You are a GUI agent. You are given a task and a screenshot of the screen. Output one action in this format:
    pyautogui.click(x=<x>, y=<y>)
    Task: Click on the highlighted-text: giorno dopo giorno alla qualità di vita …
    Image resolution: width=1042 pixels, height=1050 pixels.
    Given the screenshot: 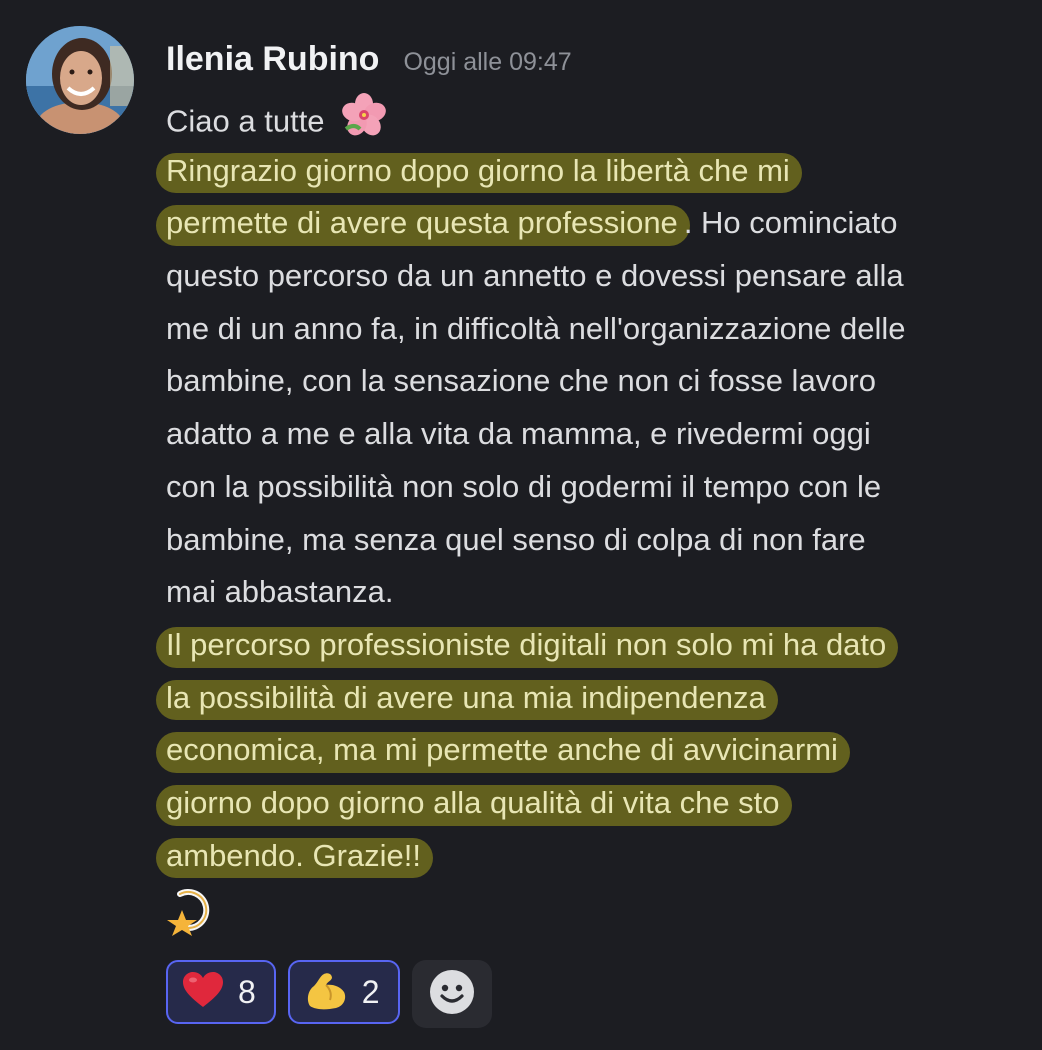 What is the action you would take?
    pyautogui.click(x=474, y=803)
    